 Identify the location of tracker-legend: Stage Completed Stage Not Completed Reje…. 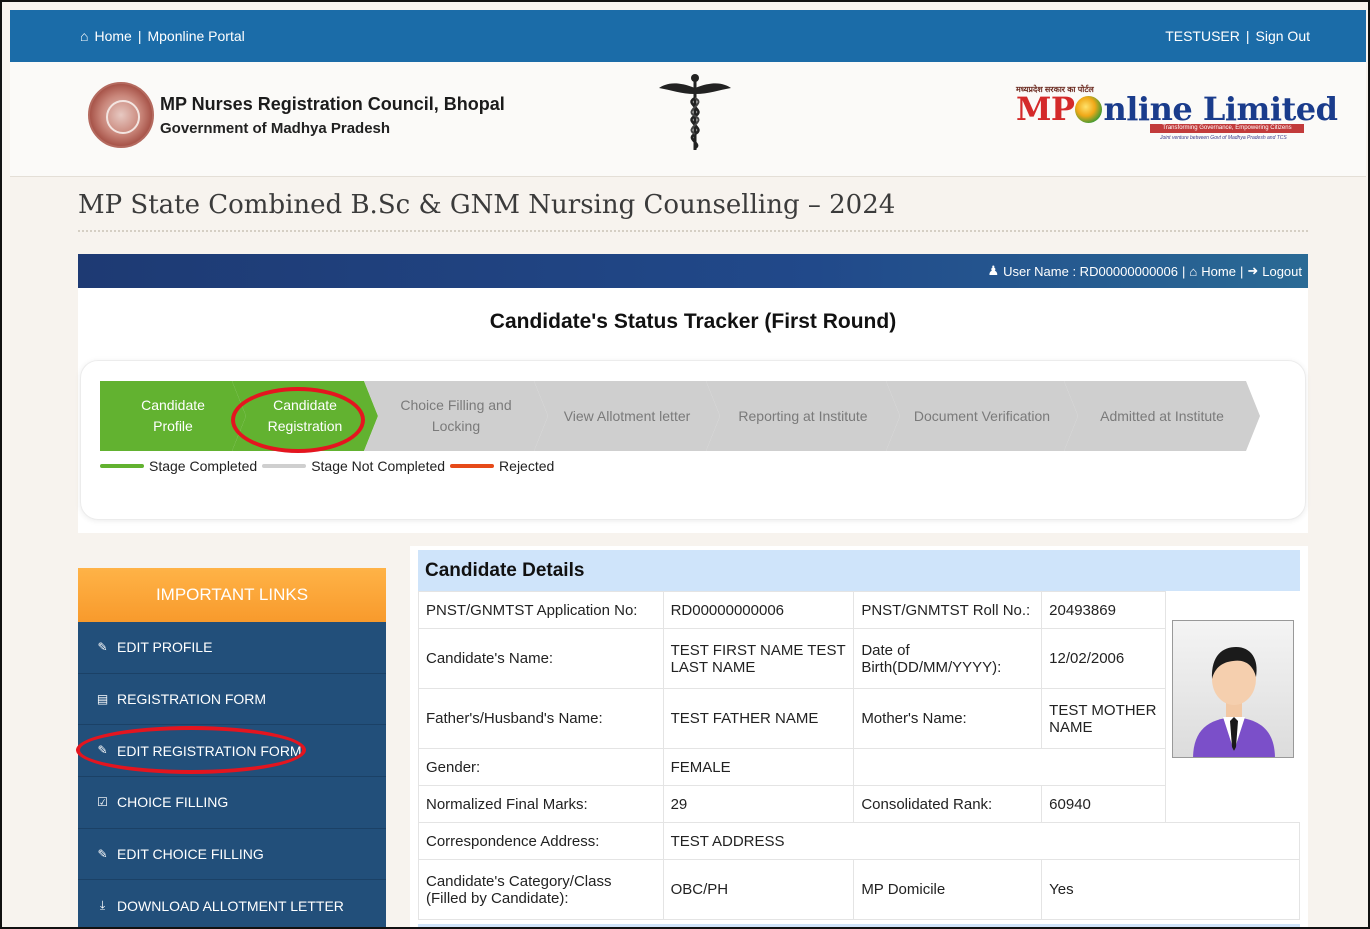
(327, 466).